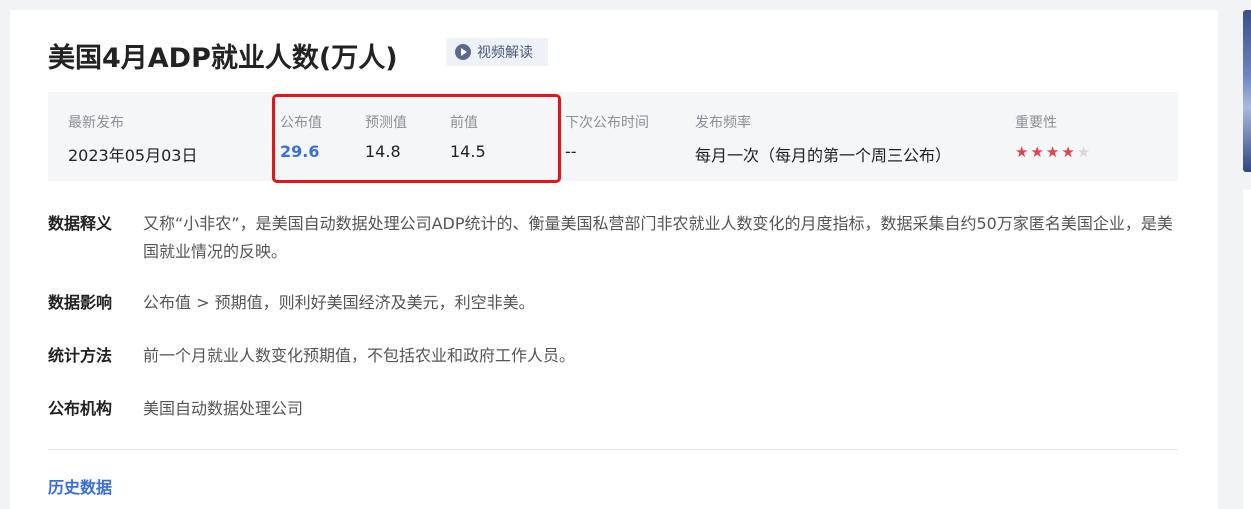  What do you see at coordinates (607, 136) in the screenshot?
I see `next-release-block: 下次公布时间 --` at bounding box center [607, 136].